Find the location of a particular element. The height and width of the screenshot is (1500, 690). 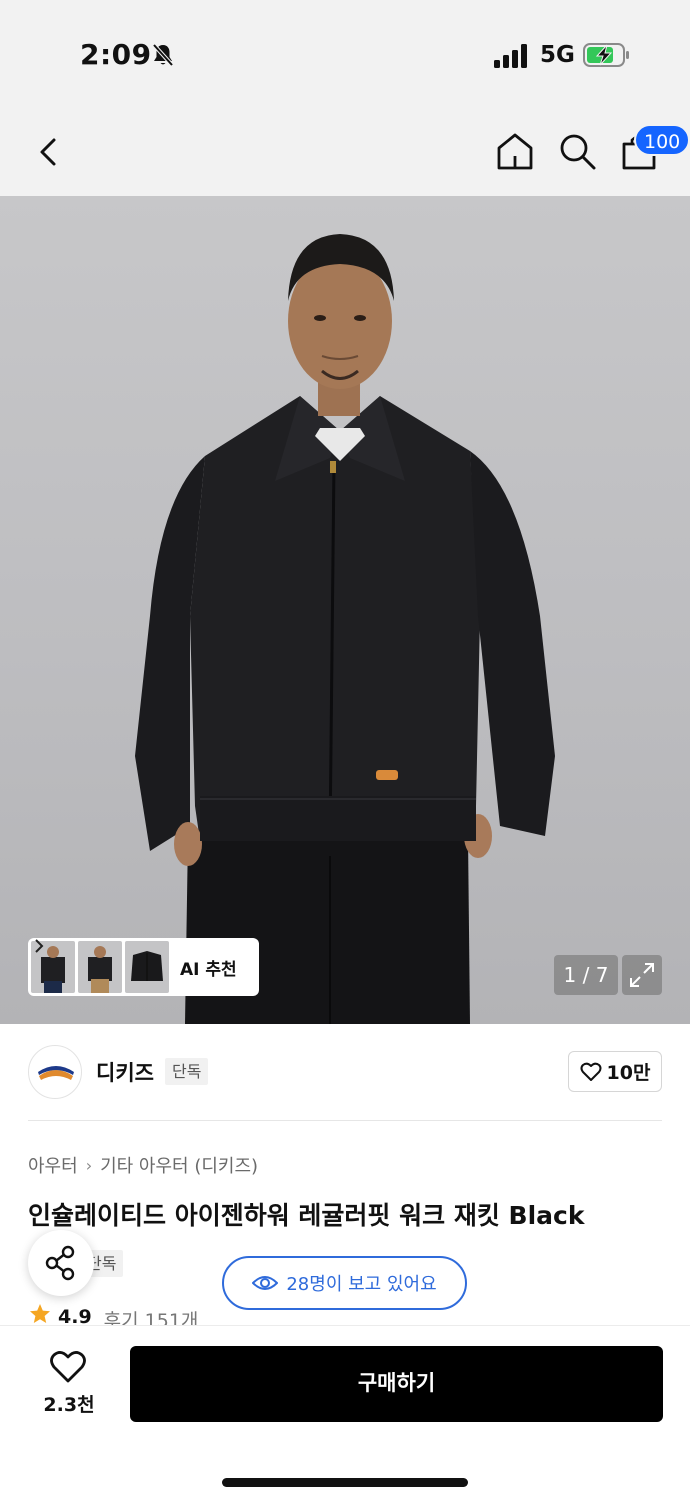

breadcrumb: 아우터 › 기타 아우터 (디키즈) is located at coordinates (143, 1165).